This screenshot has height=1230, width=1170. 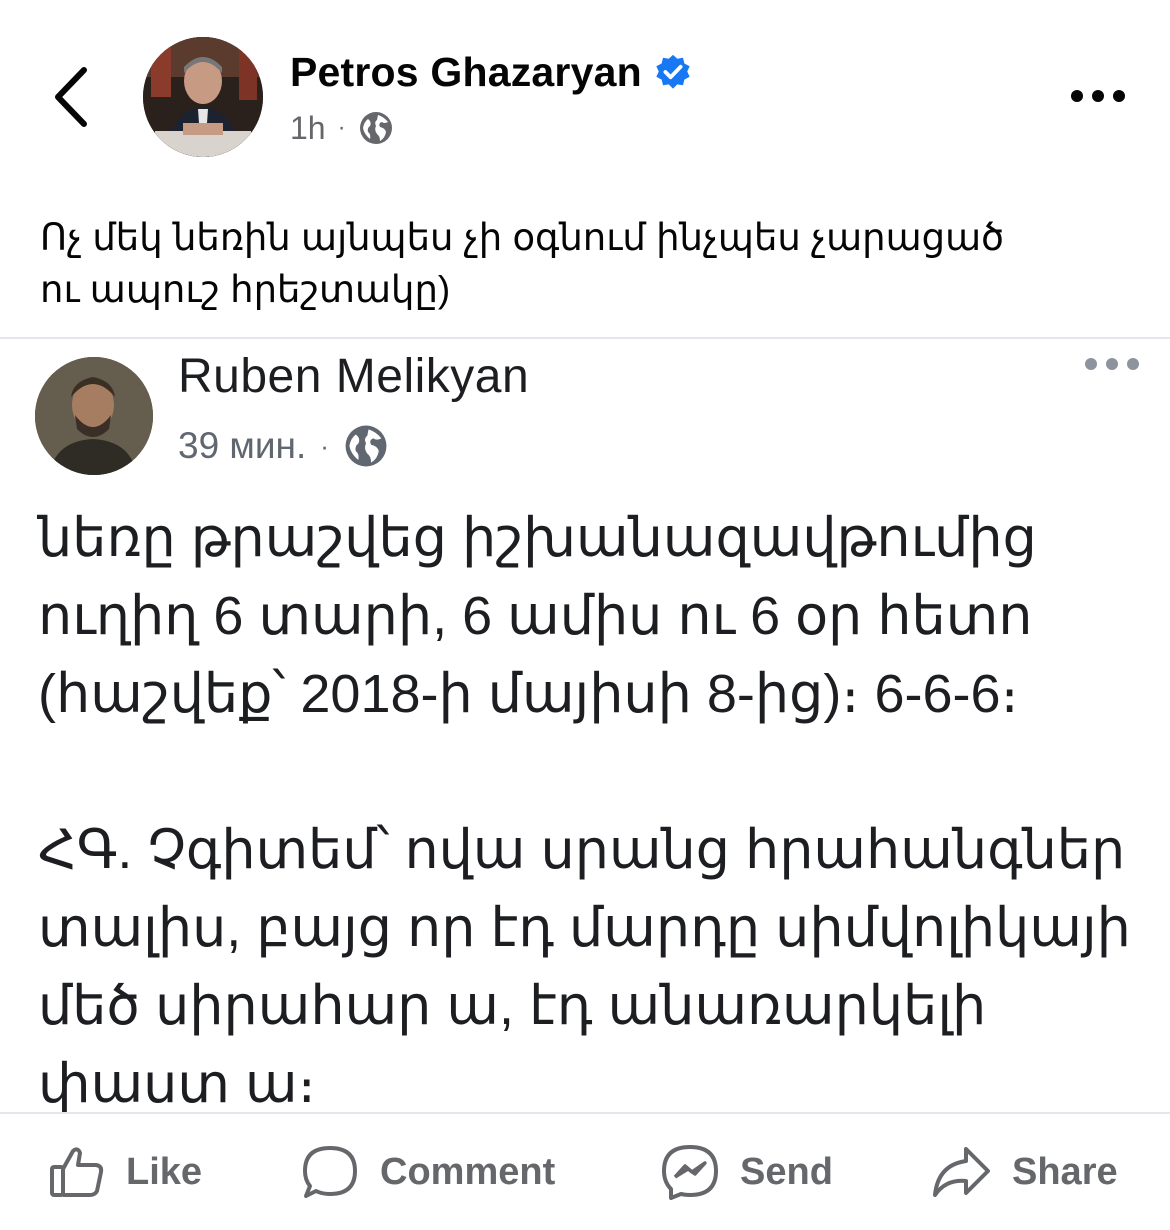 I want to click on post-time: 1h, so click(x=308, y=128).